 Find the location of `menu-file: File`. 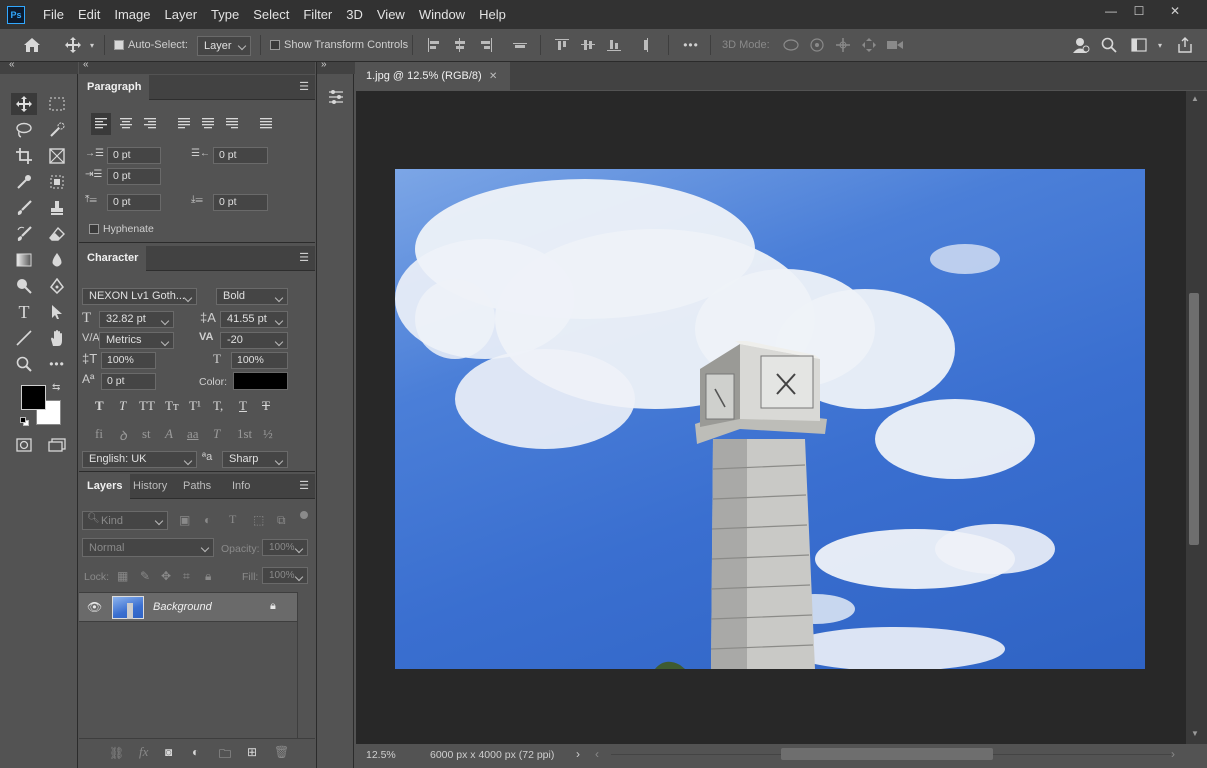

menu-file: File is located at coordinates (53, 14).